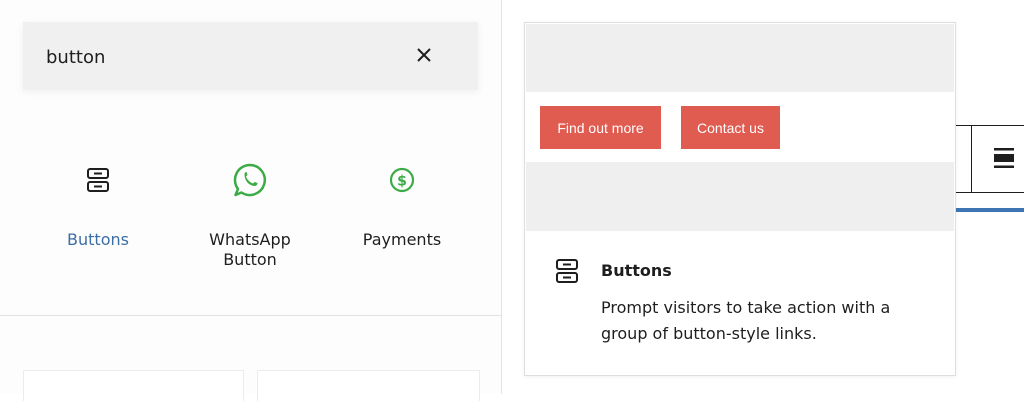  I want to click on preview-buttons-row: Find out more Contact us, so click(740, 127).